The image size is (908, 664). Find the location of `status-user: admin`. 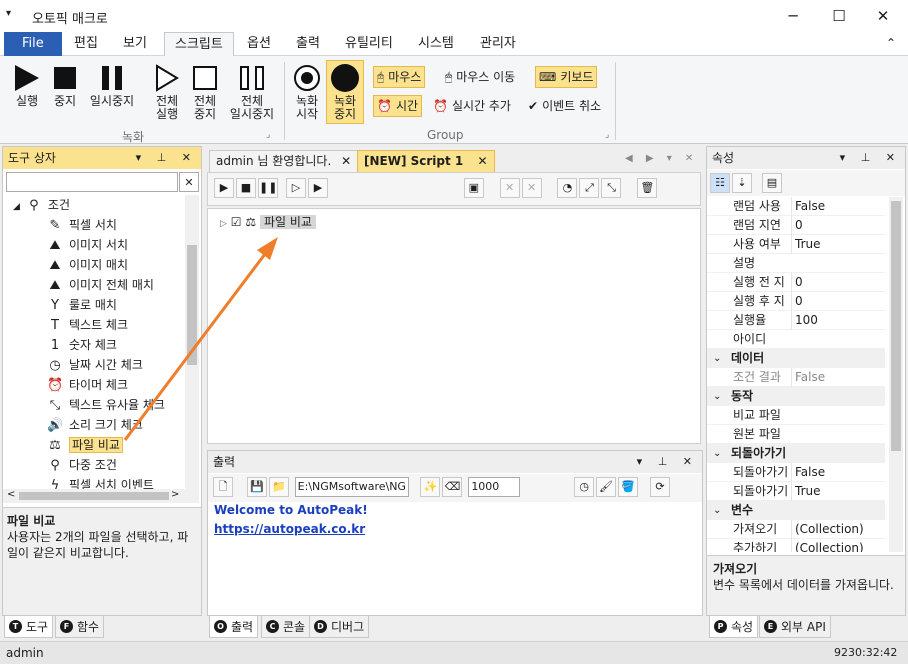

status-user: admin is located at coordinates (25, 653).